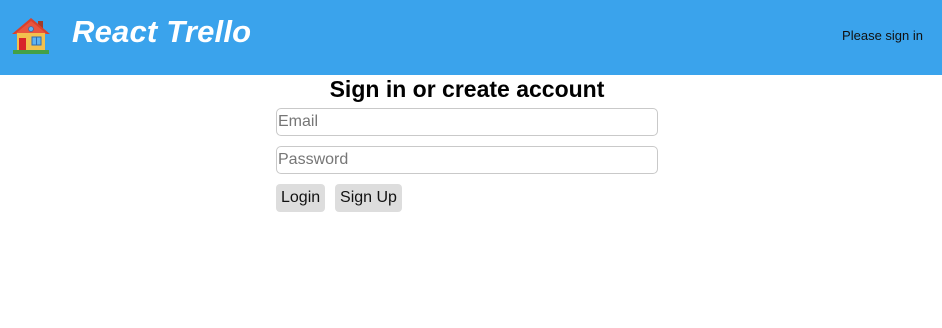 The width and height of the screenshot is (942, 328). I want to click on page-title: Sign in or create account, so click(467, 89).